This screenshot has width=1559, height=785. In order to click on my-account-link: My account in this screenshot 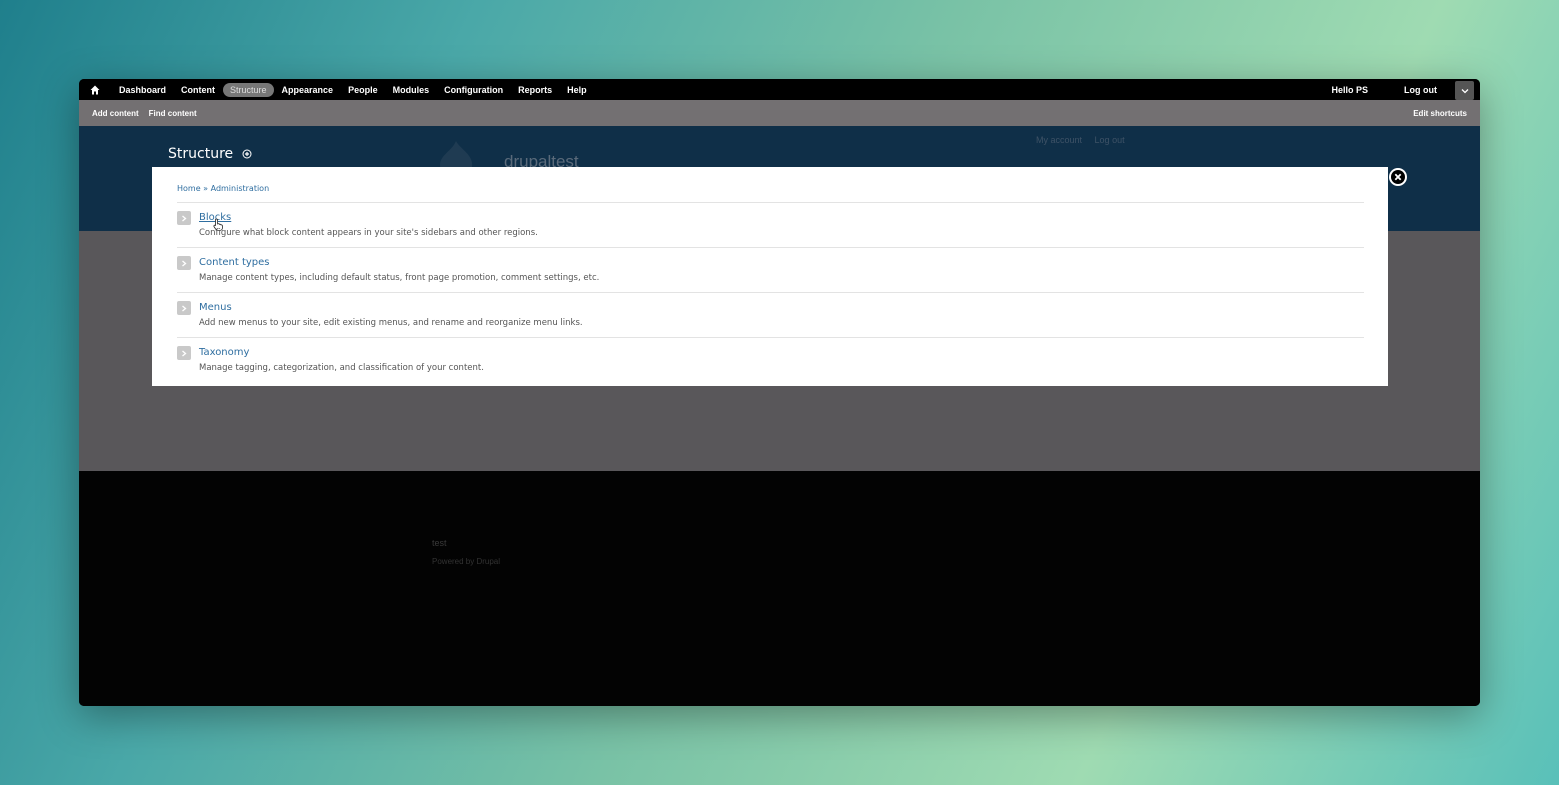, I will do `click(1059, 140)`.